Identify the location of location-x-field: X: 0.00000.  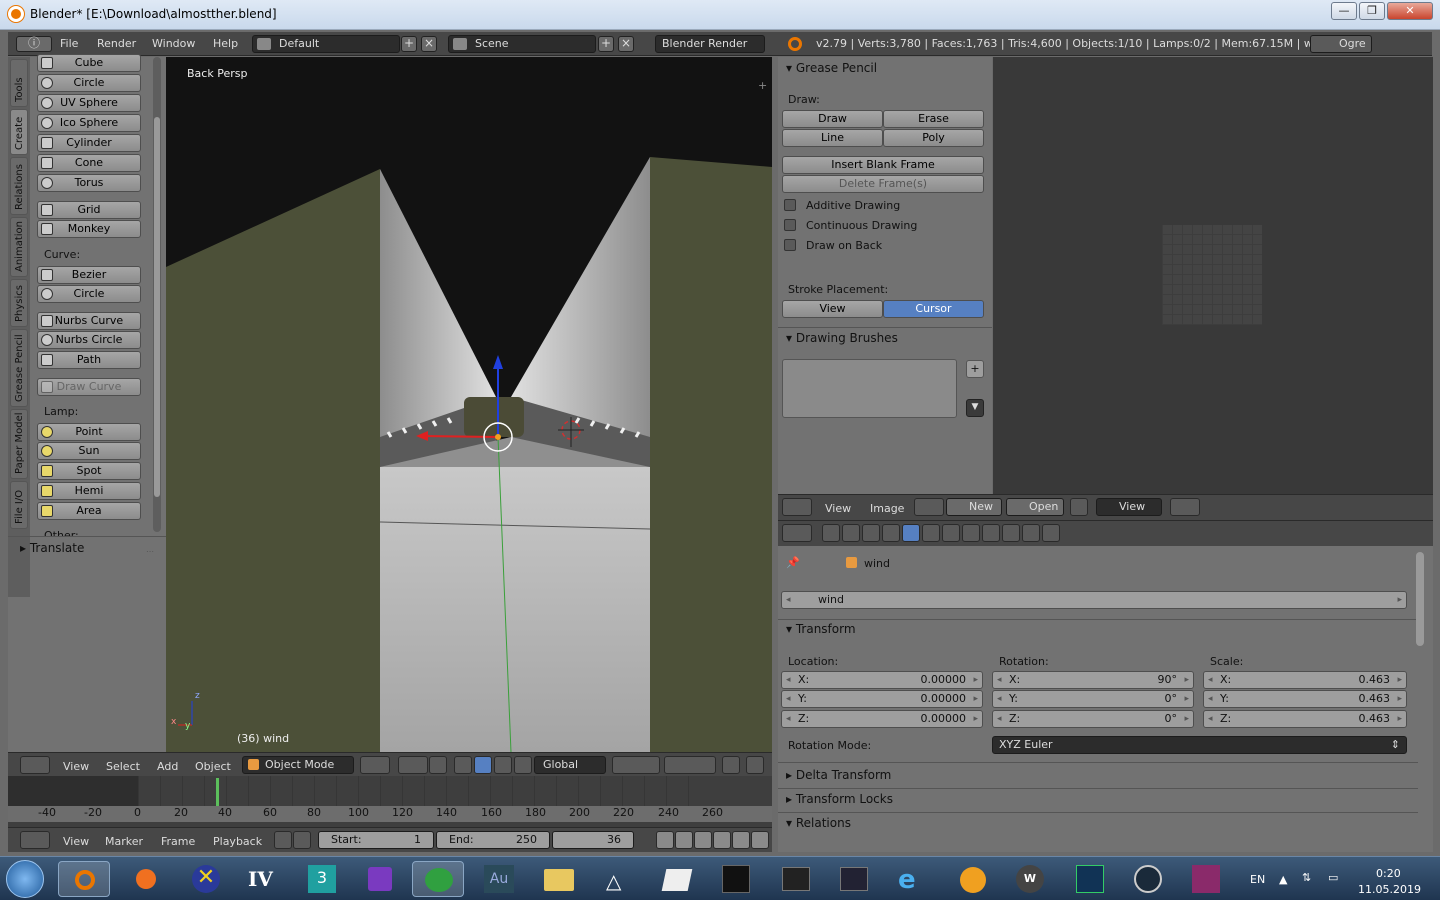
(882, 680).